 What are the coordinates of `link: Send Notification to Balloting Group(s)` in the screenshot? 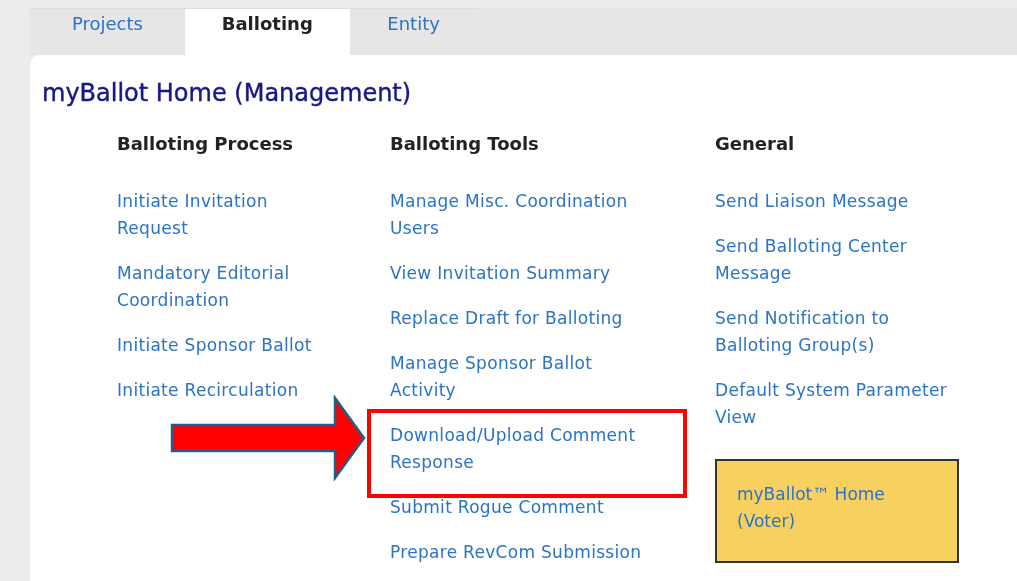 It's located at (860, 332).